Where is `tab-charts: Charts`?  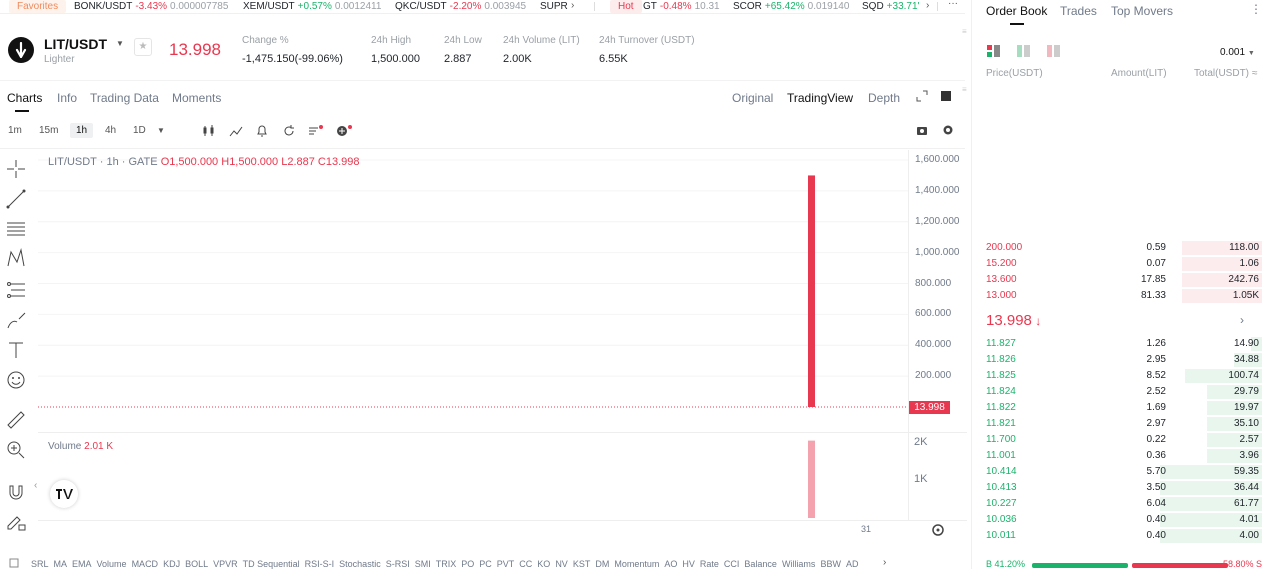 tab-charts: Charts is located at coordinates (24, 98).